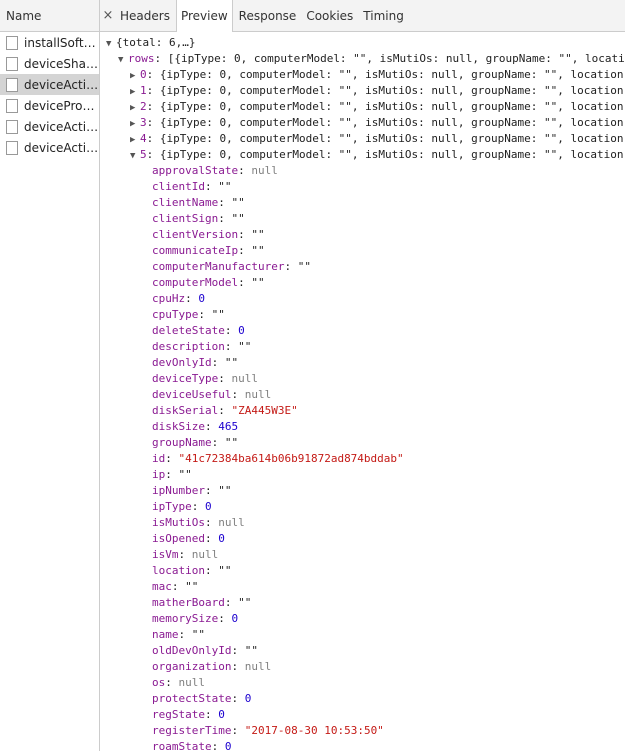 The image size is (625, 751). I want to click on field-key: os, so click(159, 682).